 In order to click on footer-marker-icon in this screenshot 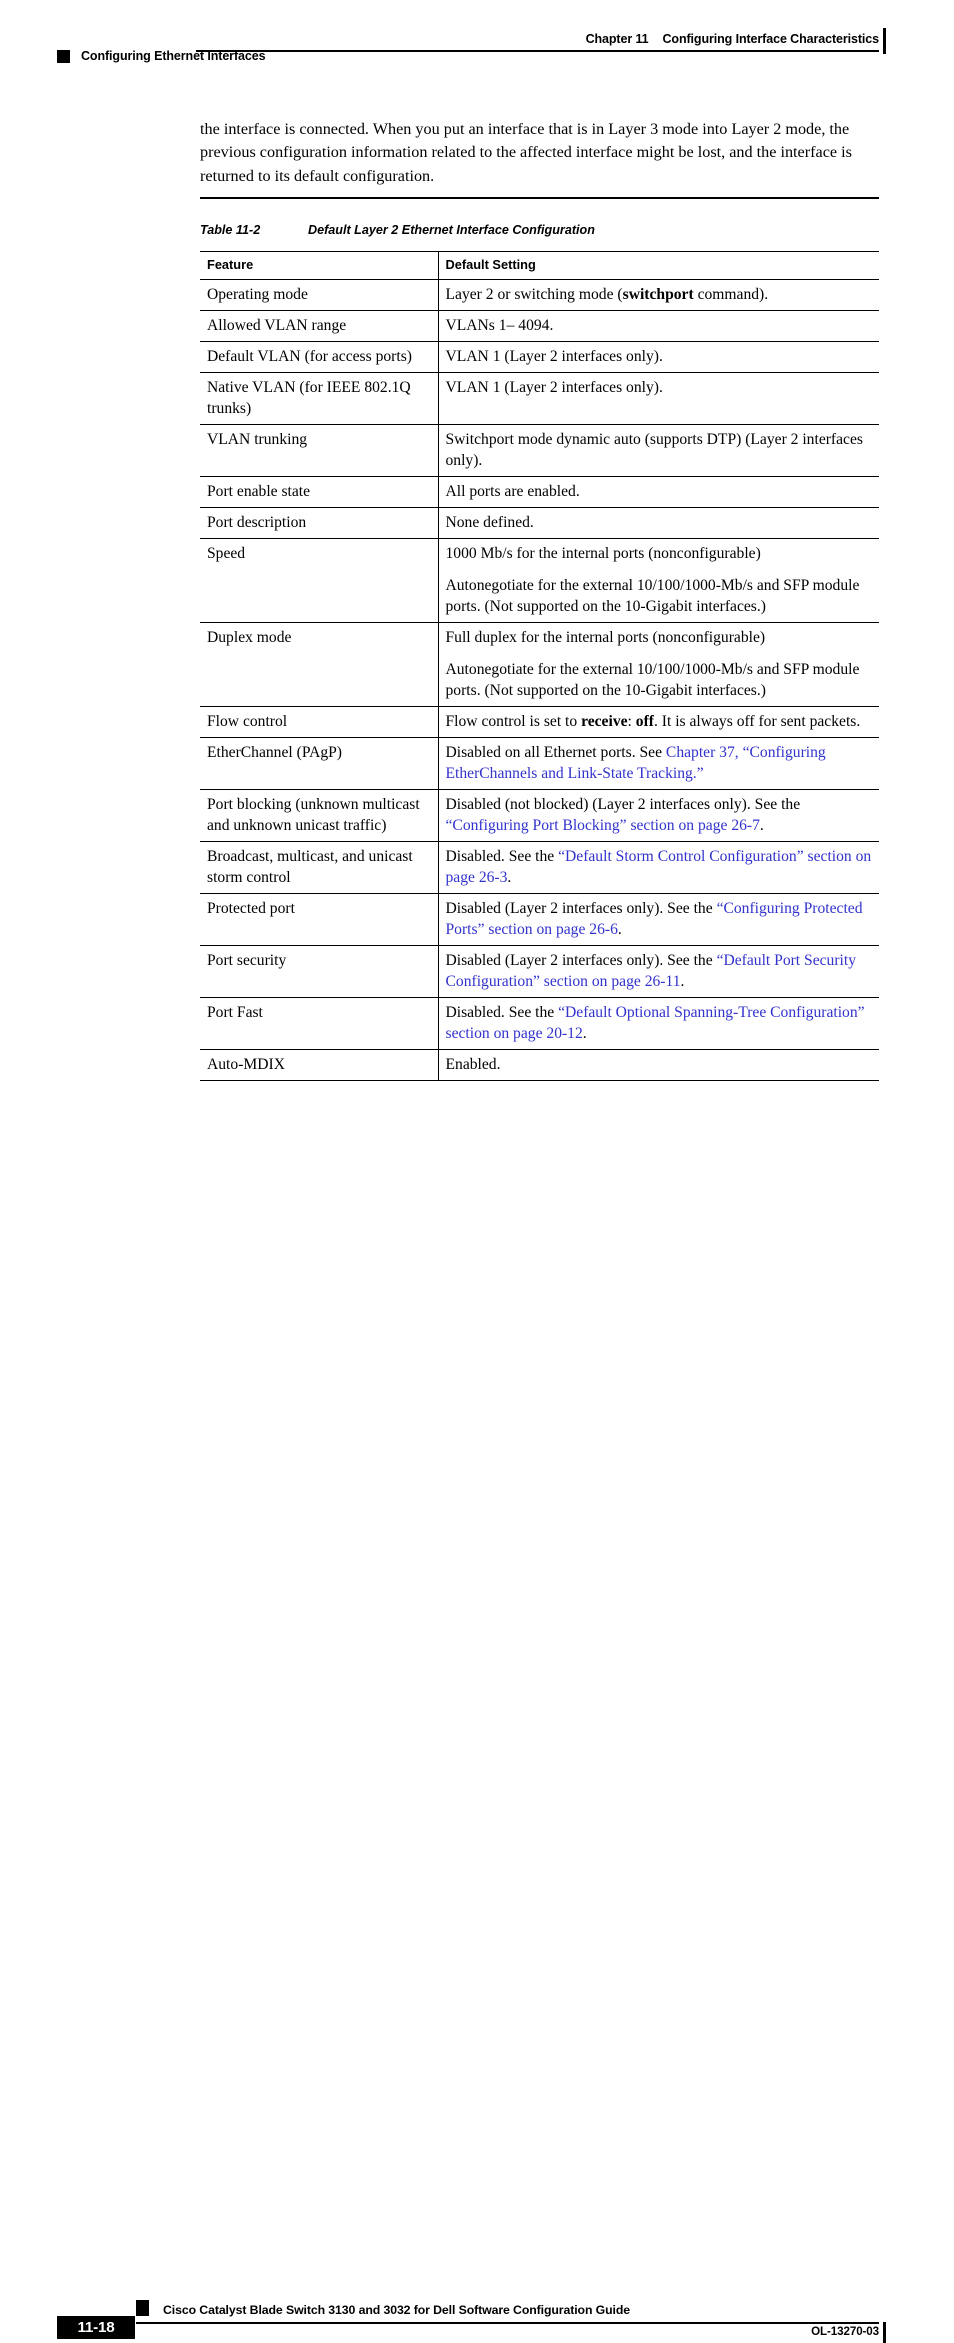, I will do `click(142, 2308)`.